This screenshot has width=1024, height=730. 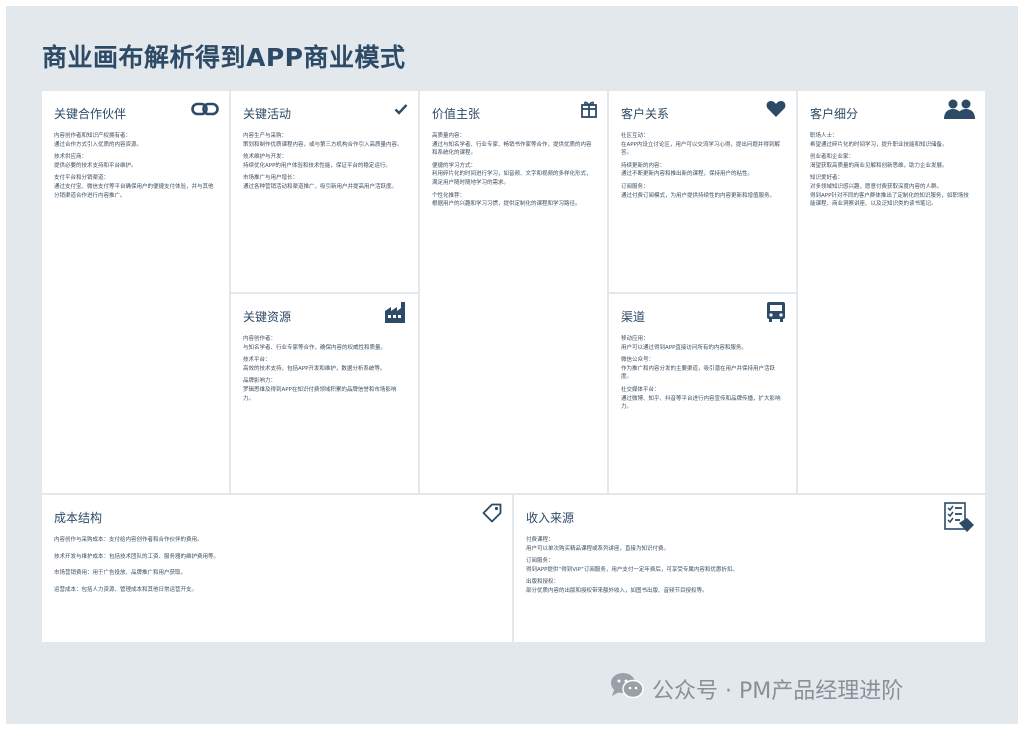 What do you see at coordinates (449, 136) in the screenshot?
I see `box-line: 高质量内容：` at bounding box center [449, 136].